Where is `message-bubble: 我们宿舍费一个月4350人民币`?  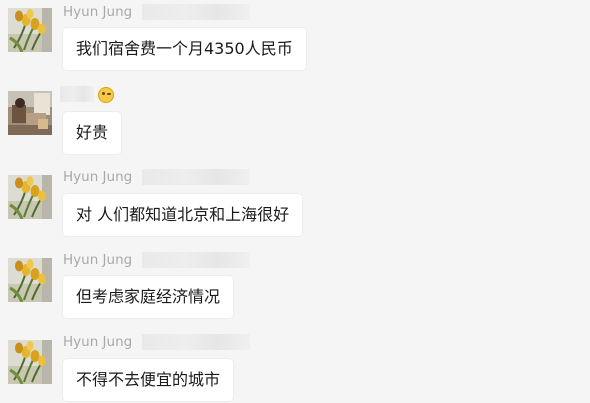
message-bubble: 我们宿舍费一个月4350人民币 is located at coordinates (184, 49).